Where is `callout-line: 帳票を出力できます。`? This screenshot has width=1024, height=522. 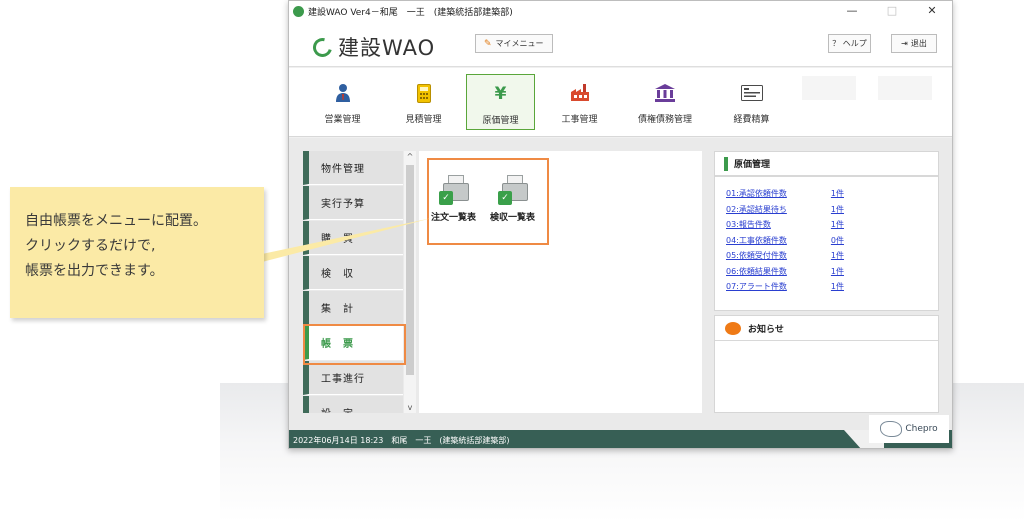 callout-line: 帳票を出力できます。 is located at coordinates (94, 271).